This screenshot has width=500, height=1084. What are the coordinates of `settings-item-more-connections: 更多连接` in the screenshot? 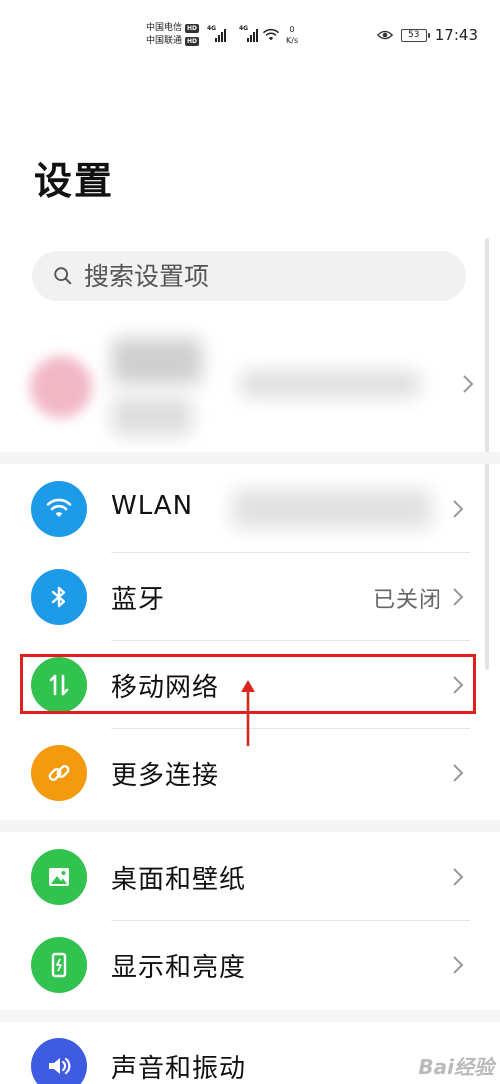 It's located at (235, 773).